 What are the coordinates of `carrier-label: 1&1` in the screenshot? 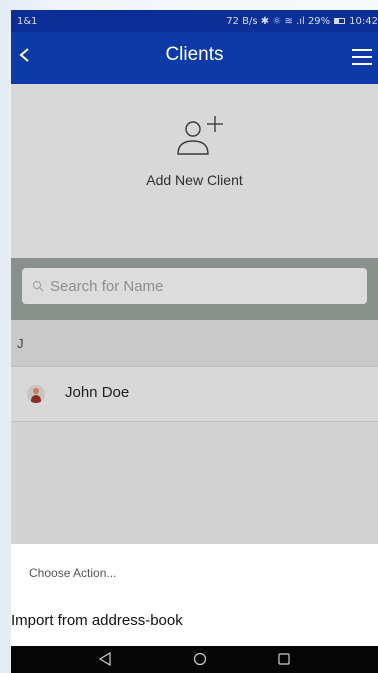 It's located at (27, 21).